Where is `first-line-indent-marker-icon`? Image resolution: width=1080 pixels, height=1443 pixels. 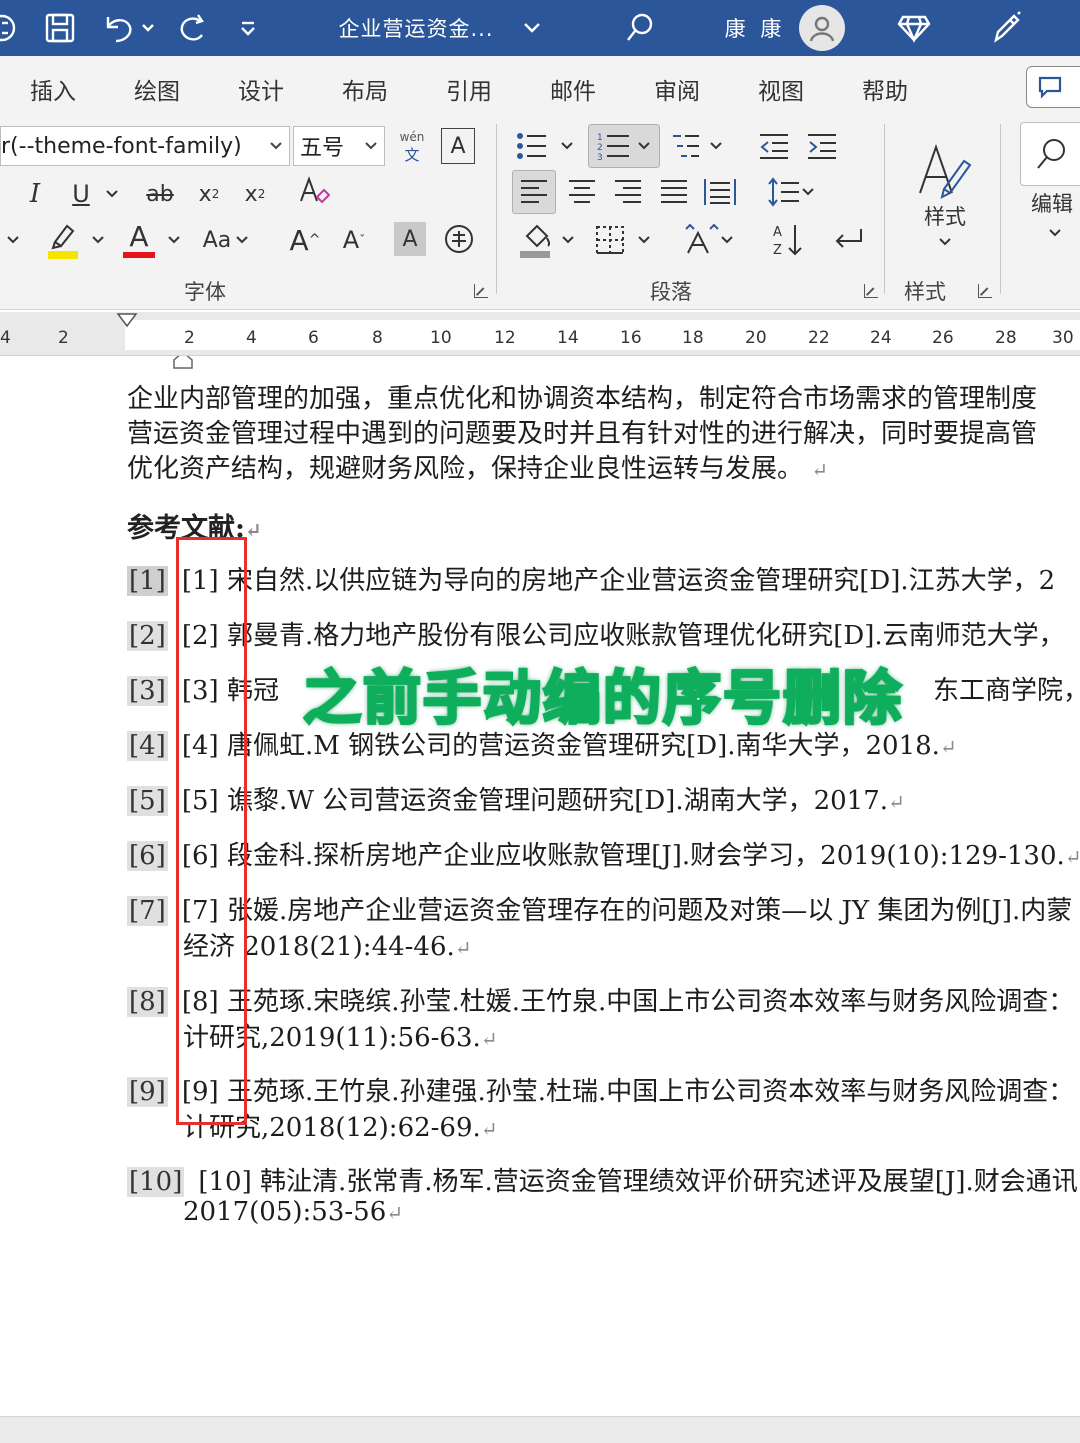 first-line-indent-marker-icon is located at coordinates (127, 322).